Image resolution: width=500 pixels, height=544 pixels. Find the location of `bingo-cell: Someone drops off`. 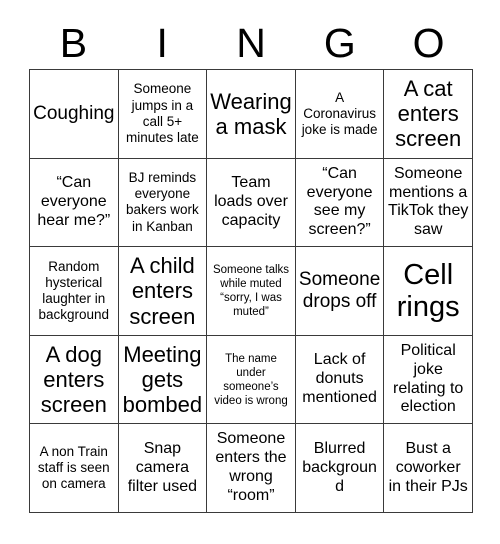

bingo-cell: Someone drops off is located at coordinates (340, 291).